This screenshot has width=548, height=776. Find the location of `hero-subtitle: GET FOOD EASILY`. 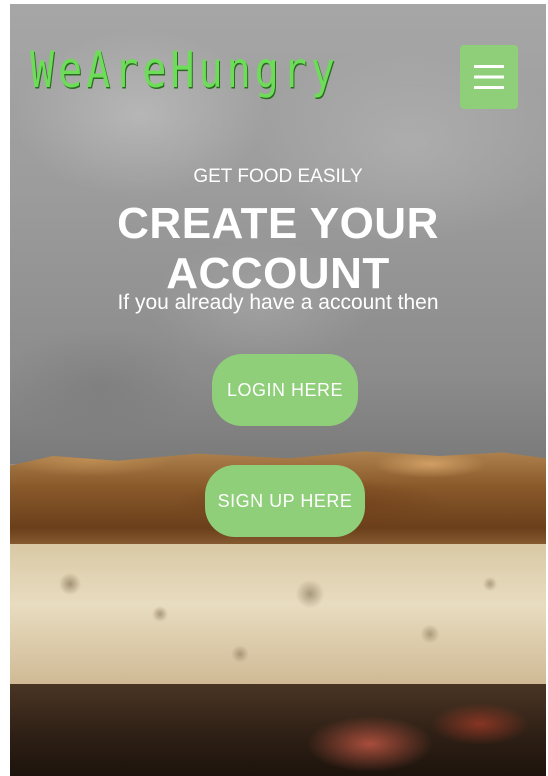

hero-subtitle: GET FOOD EASILY is located at coordinates (278, 176).